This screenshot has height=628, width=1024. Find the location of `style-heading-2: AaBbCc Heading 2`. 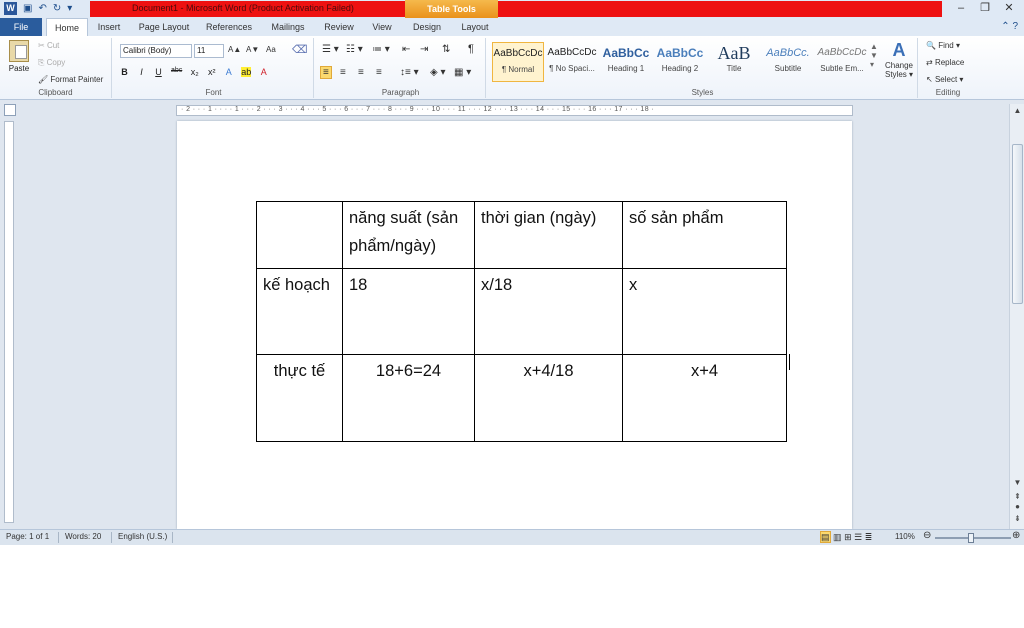

style-heading-2: AaBbCc Heading 2 is located at coordinates (680, 62).